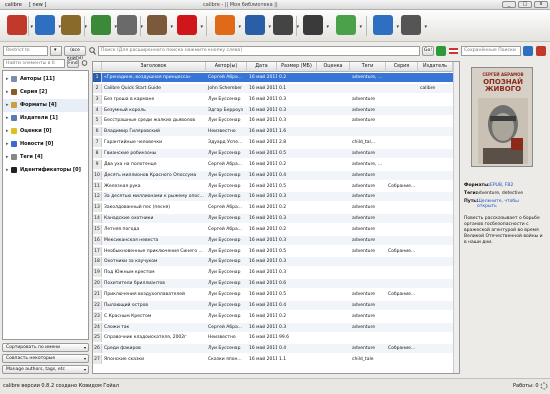 The height and width of the screenshot is (394, 550). What do you see at coordinates (297, 67) in the screenshot?
I see `column-header-size: Размер (МБ)` at bounding box center [297, 67].